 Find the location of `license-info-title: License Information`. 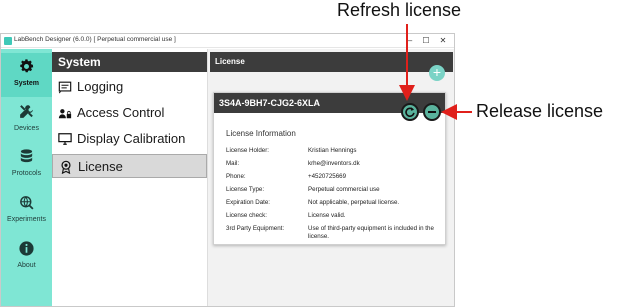

license-info-title: License Information is located at coordinates (261, 133).